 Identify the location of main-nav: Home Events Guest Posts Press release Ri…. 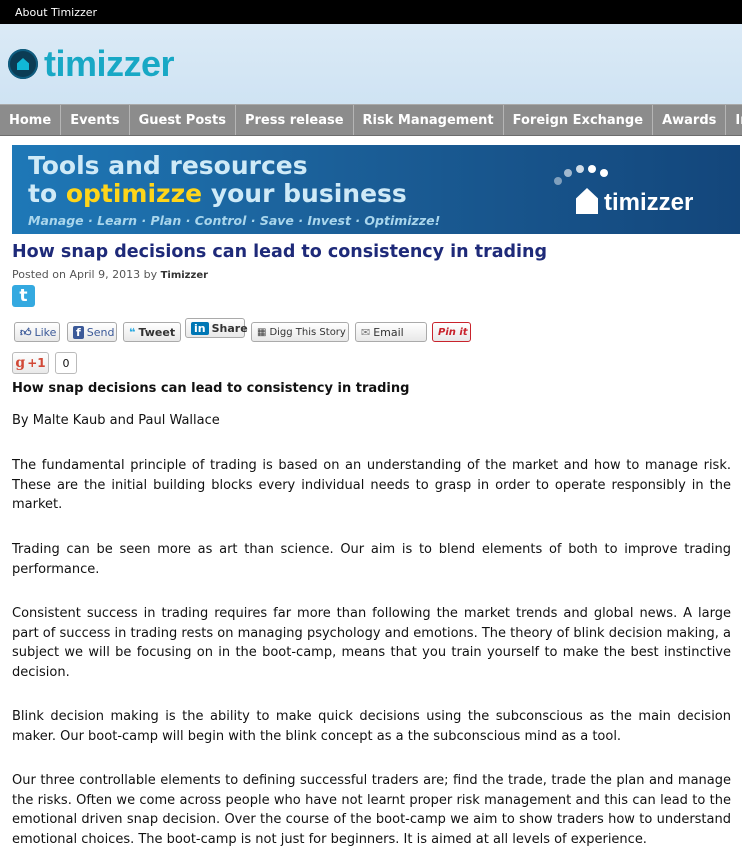
(371, 120).